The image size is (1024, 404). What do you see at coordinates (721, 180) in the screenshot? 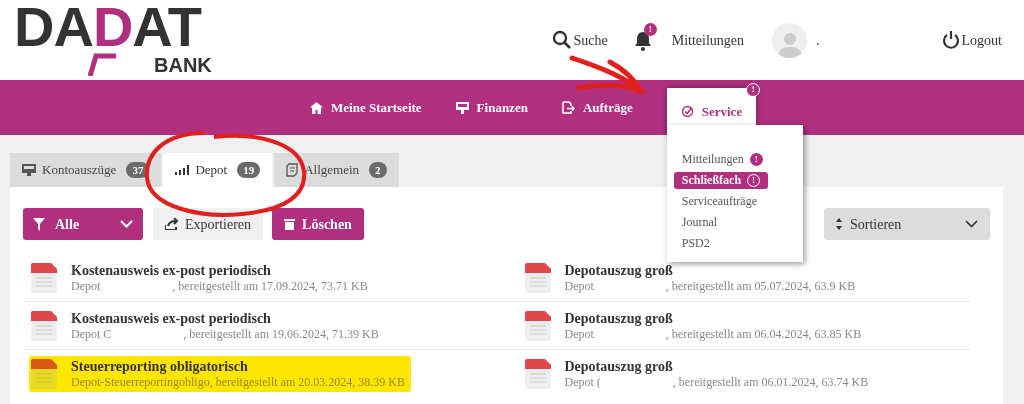
I see `menu-item: Schließfach !` at bounding box center [721, 180].